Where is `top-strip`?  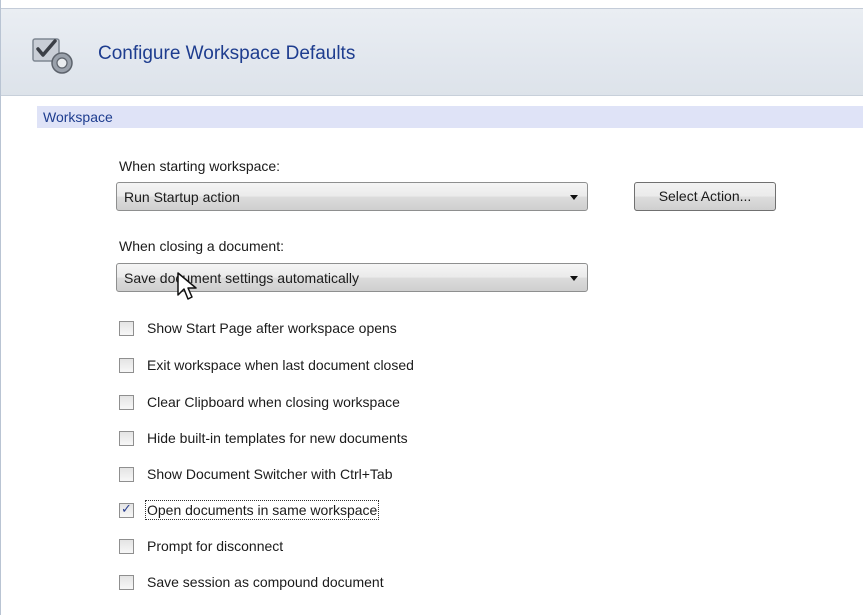 top-strip is located at coordinates (432, 4).